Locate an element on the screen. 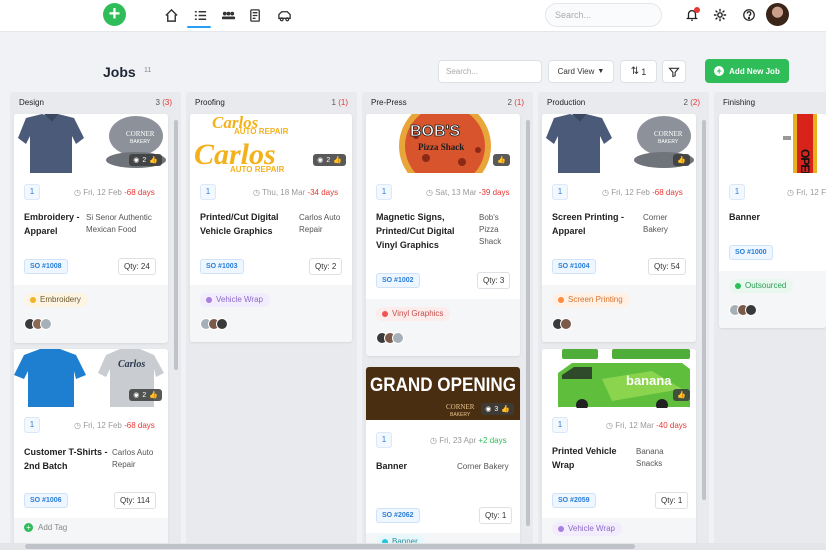 The image size is (826, 550). filter-button is located at coordinates (674, 71).